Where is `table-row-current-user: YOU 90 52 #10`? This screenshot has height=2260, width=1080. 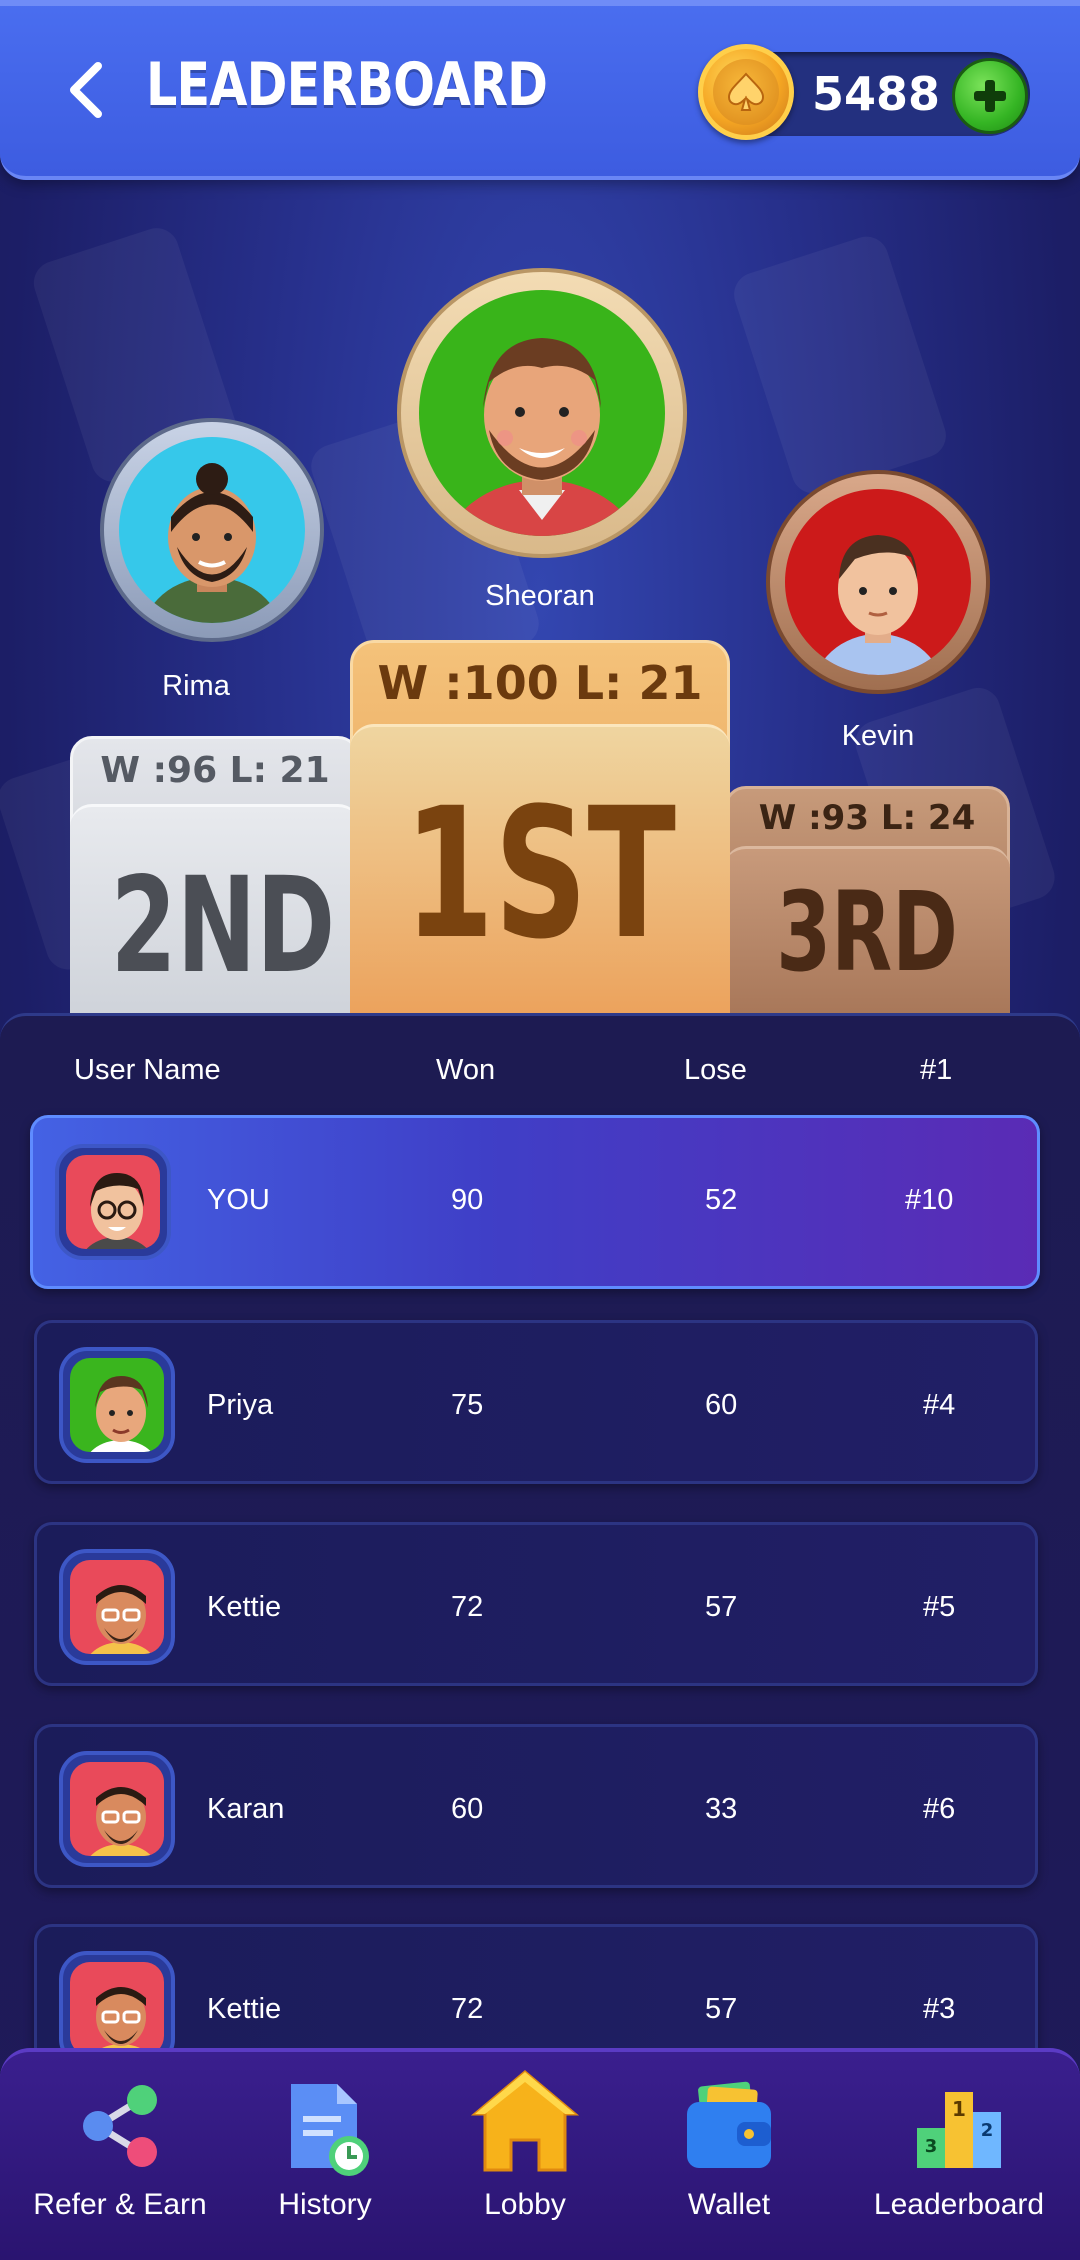
table-row-current-user: YOU 90 52 #10 is located at coordinates (535, 1202).